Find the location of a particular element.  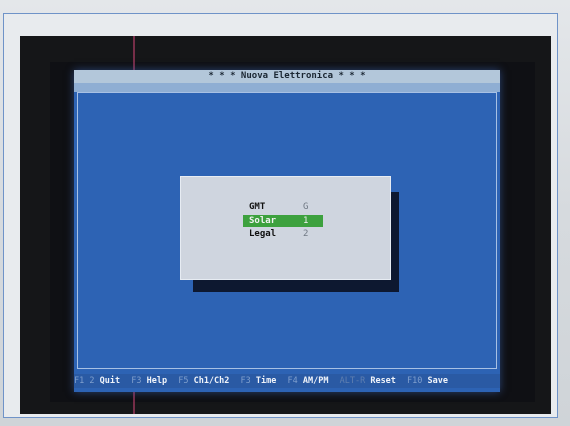

fkey-save: F10 Save is located at coordinates (427, 381).